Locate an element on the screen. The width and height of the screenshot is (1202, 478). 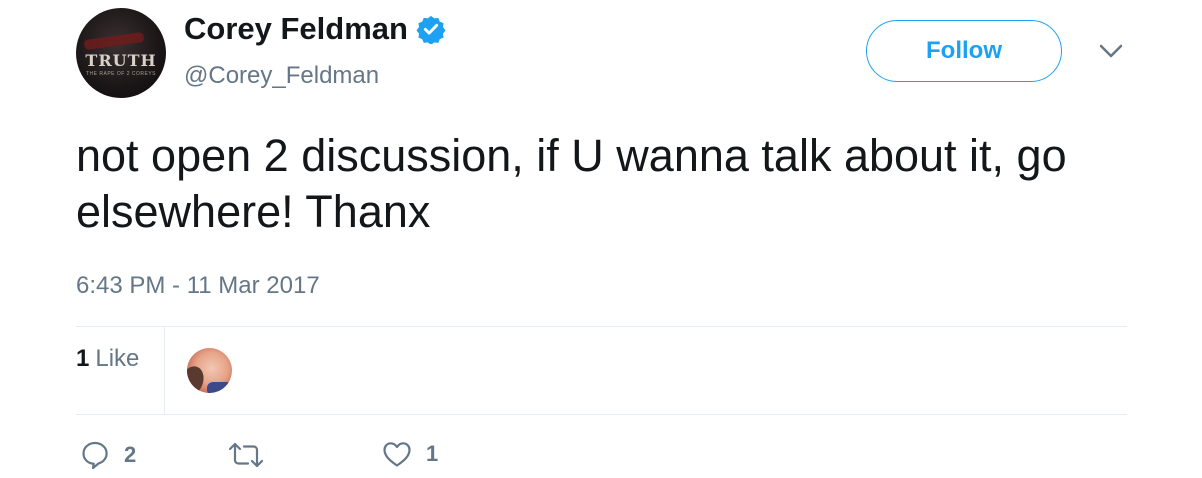
liker-avatar-shirt is located at coordinates (219, 387).